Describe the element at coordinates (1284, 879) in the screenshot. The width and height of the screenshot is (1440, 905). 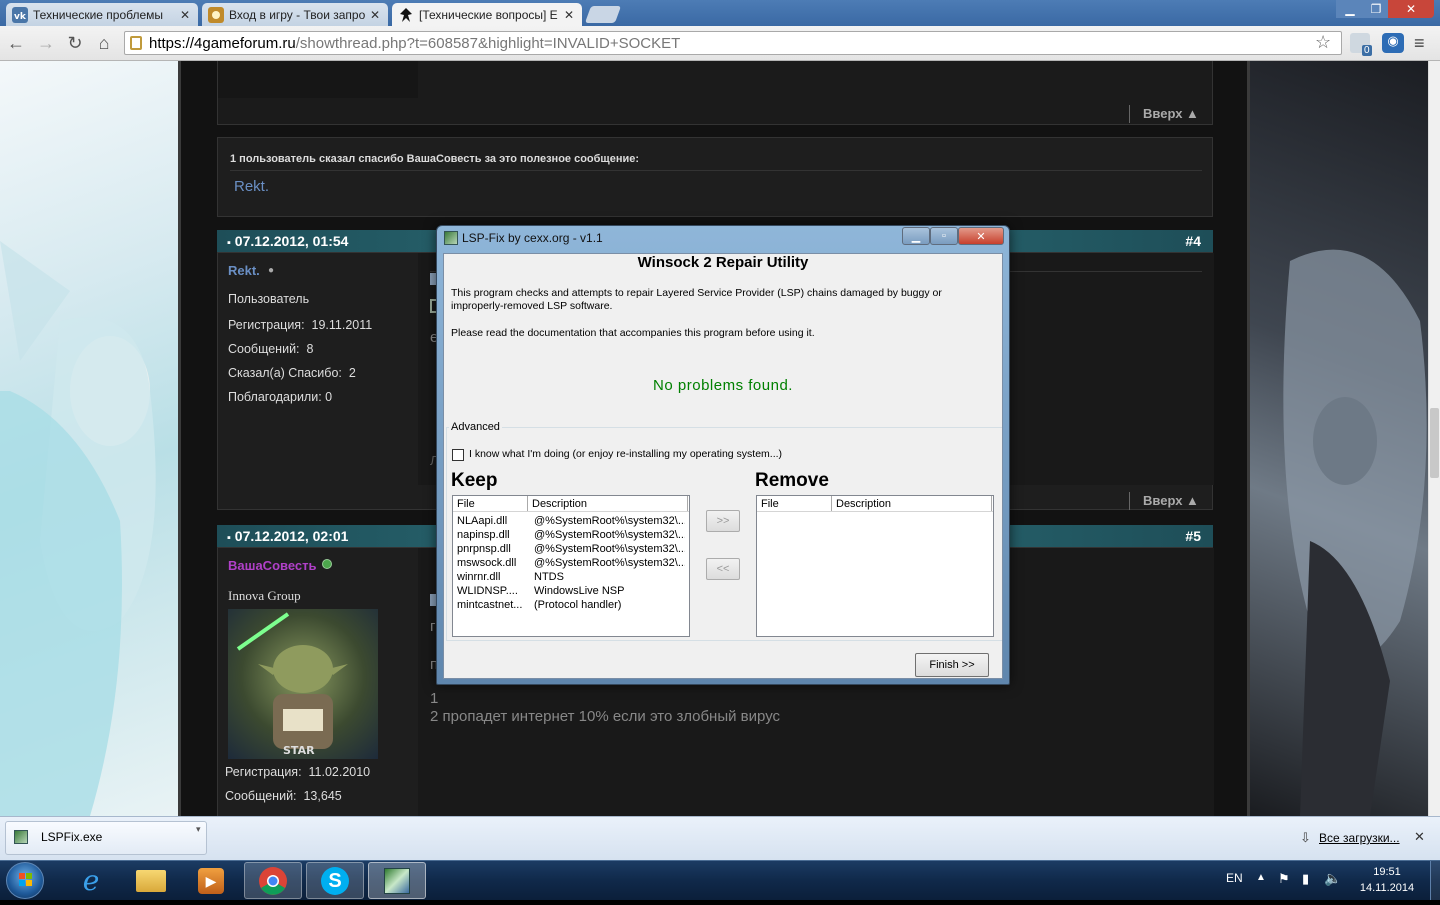
I see `action-center-flag-icon: ⚑` at that location.